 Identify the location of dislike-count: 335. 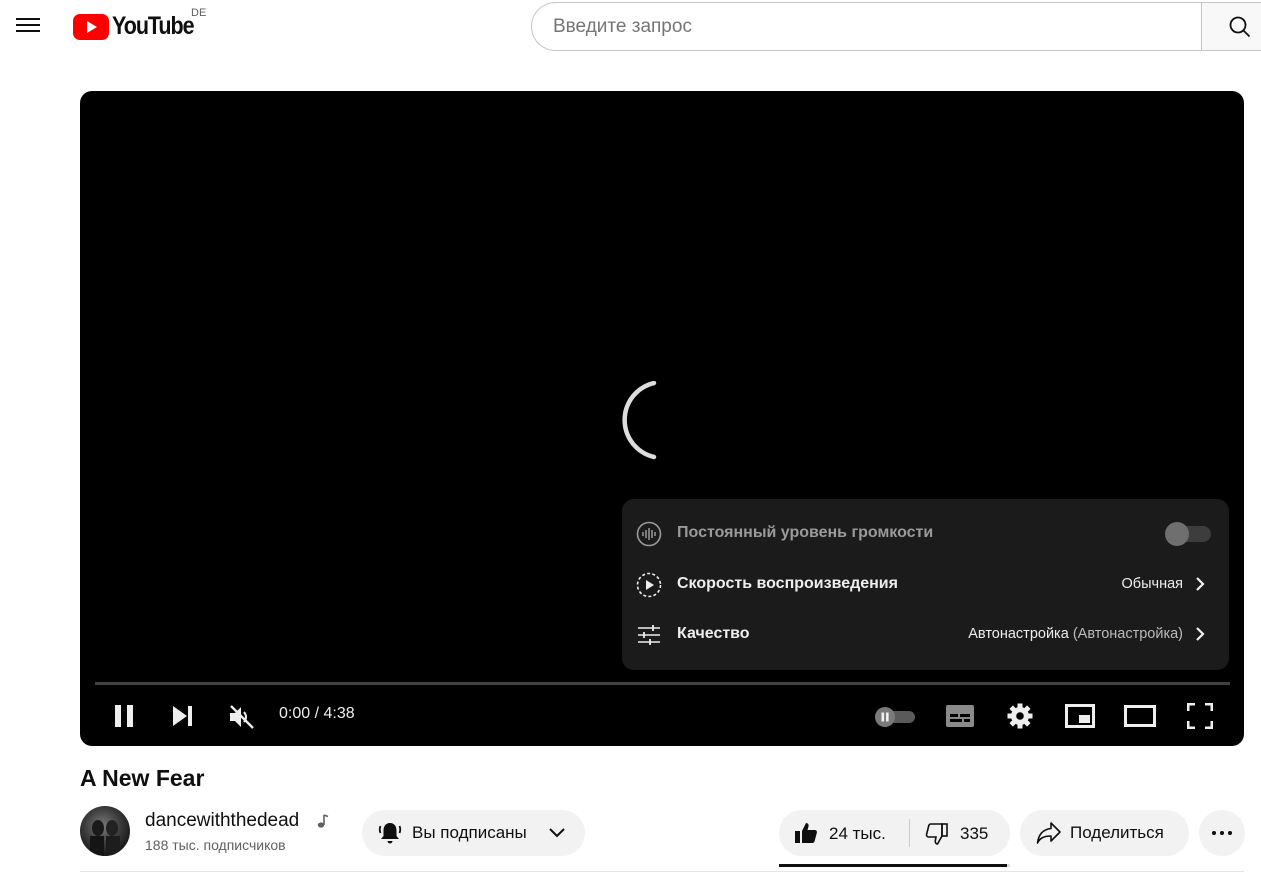
(974, 833).